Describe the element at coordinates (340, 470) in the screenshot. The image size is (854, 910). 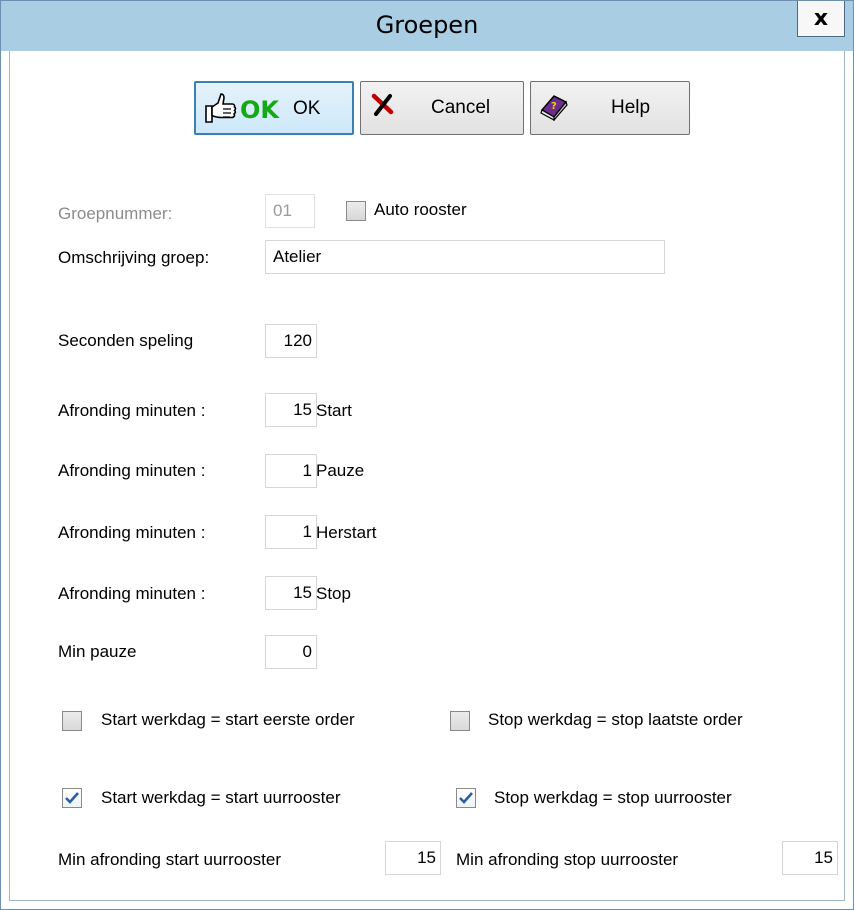
I see `afronding-pauze-suffix: Pauze` at that location.